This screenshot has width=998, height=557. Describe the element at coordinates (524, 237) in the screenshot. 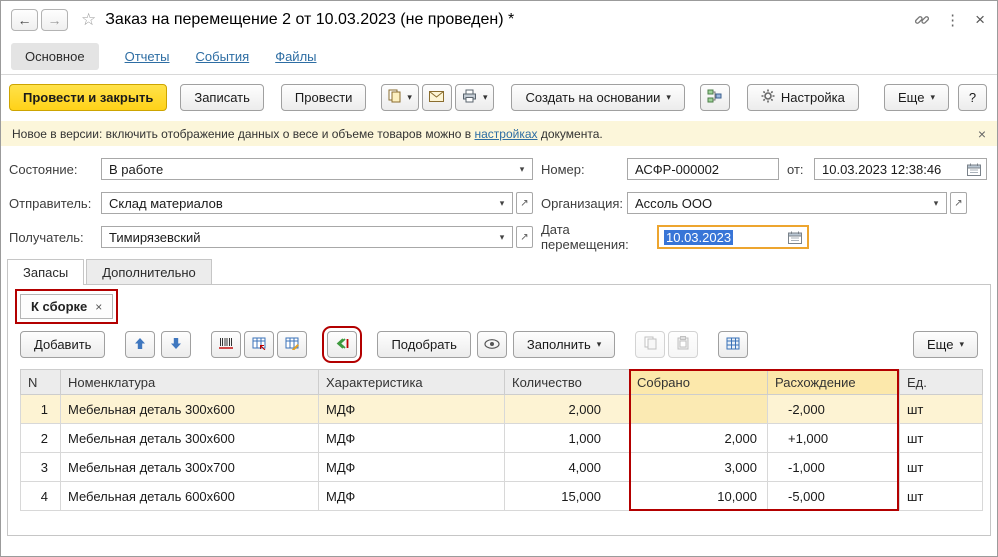

I see `open-receiver-button: ↗` at that location.